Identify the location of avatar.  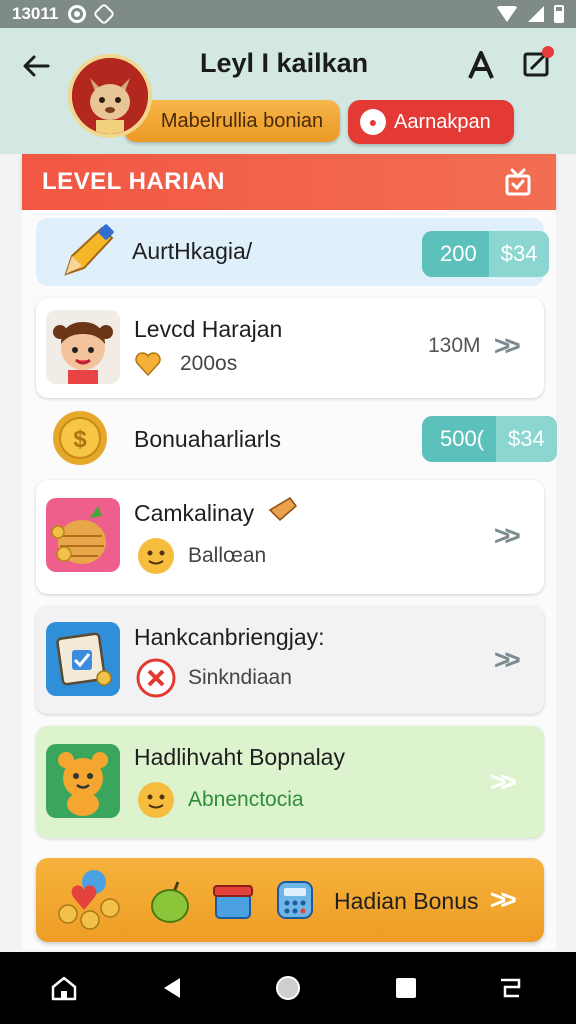
(110, 96).